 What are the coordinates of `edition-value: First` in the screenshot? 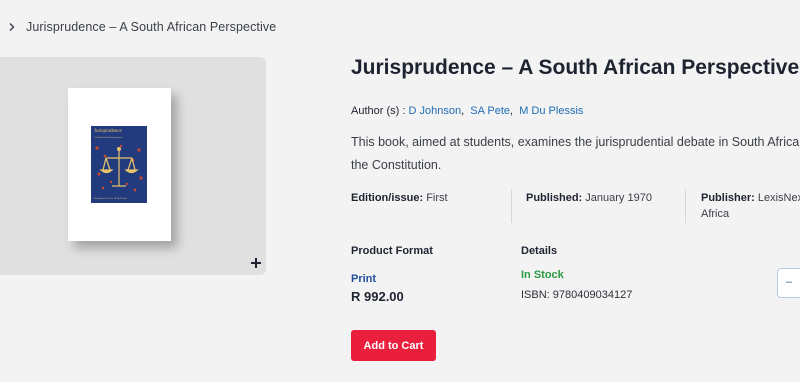 It's located at (437, 198).